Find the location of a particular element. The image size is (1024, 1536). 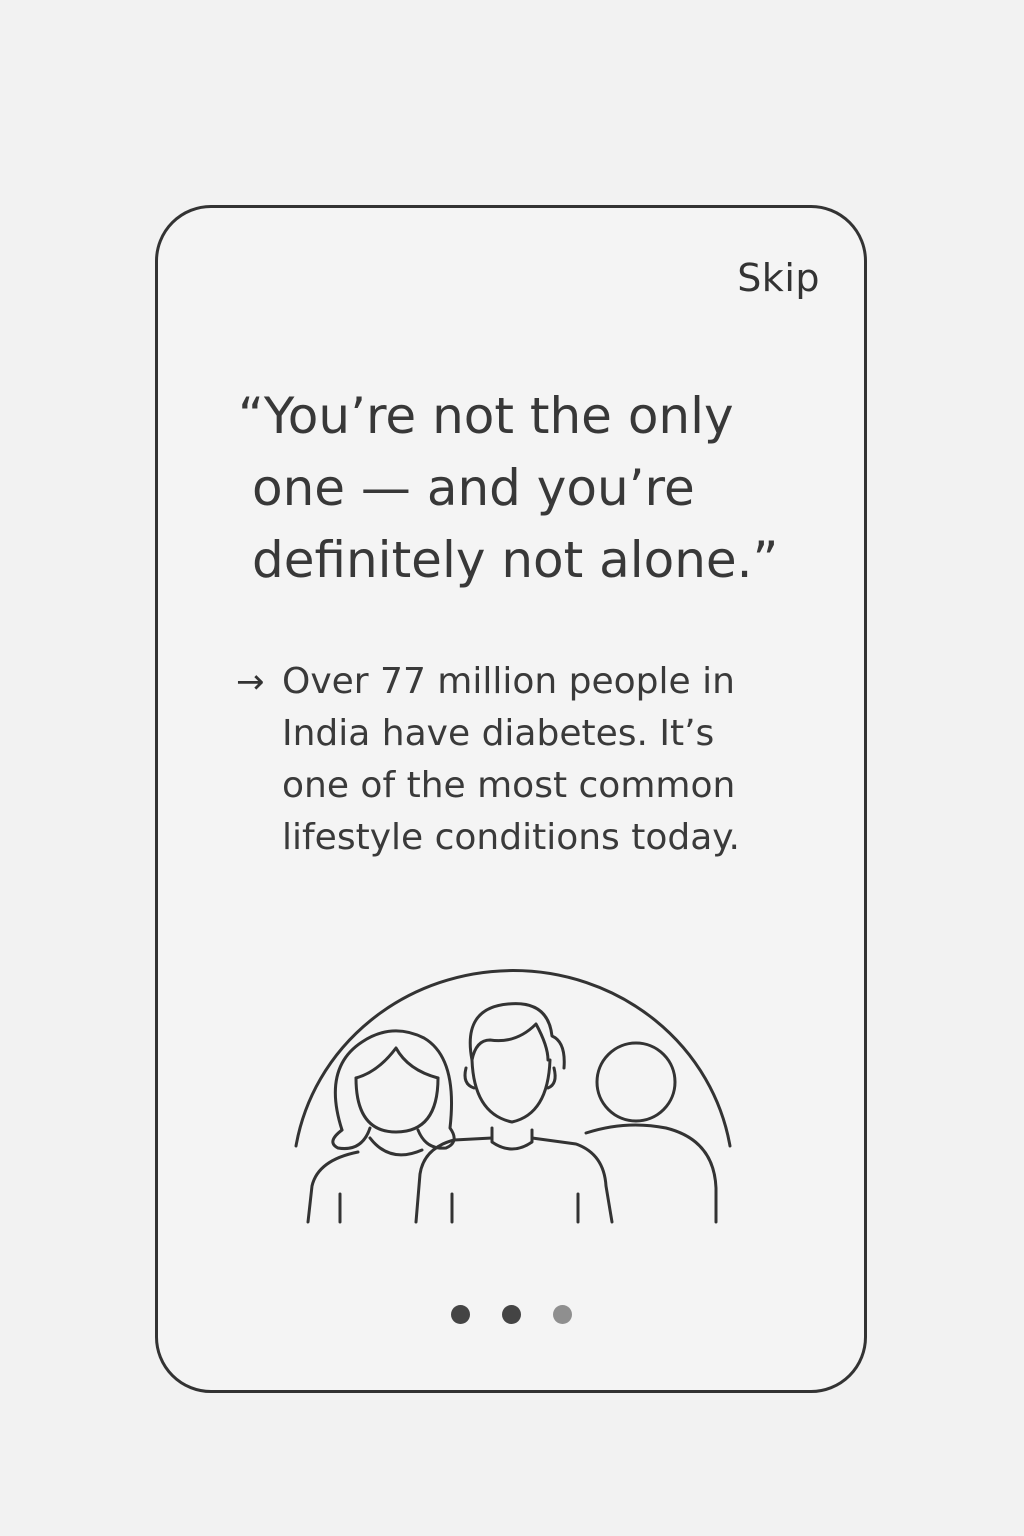

stat-line-3: one of the most common is located at coordinates (509, 785).